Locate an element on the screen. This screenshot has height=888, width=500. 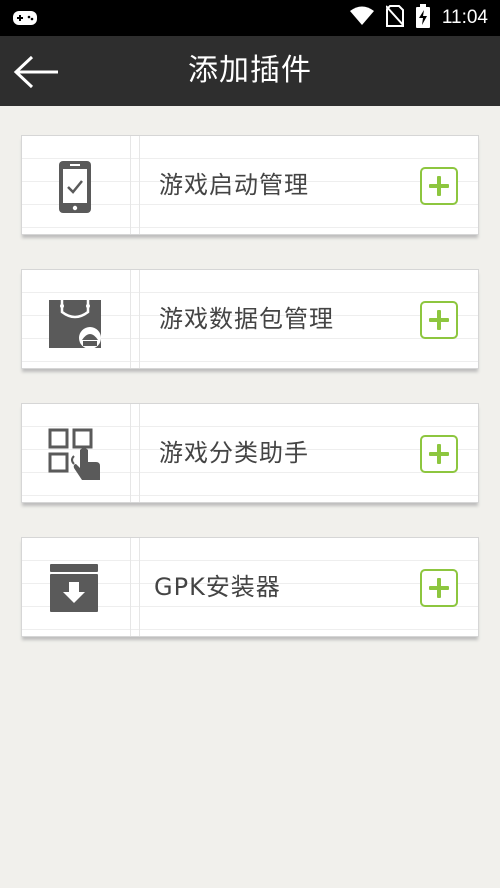
battery-charging-icon is located at coordinates (422, 18).